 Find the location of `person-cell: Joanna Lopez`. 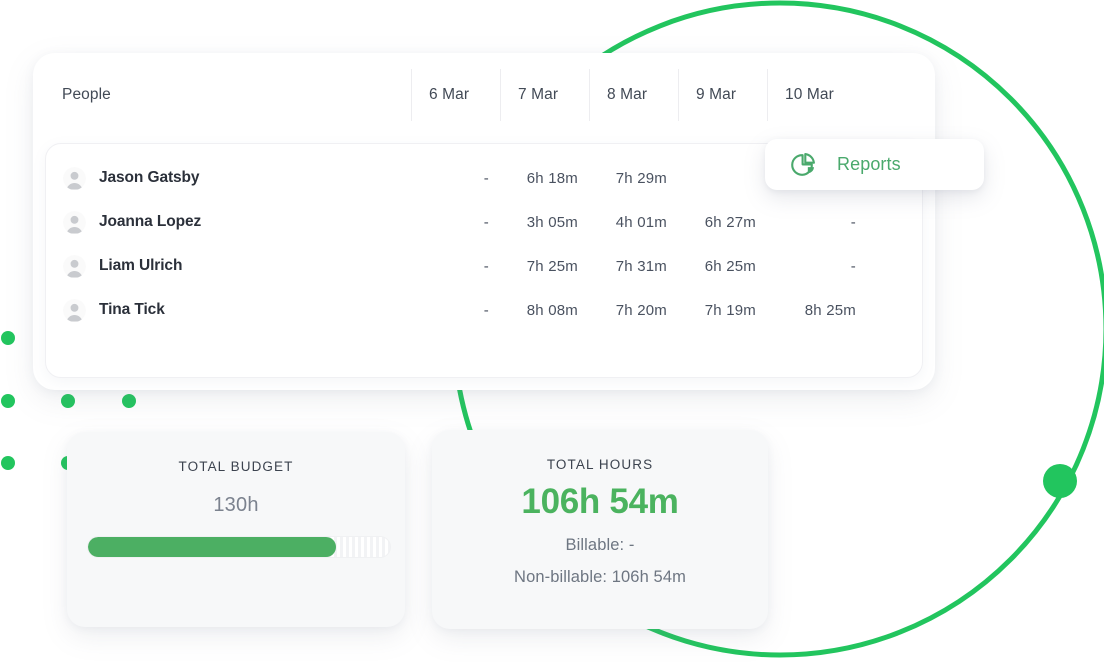

person-cell: Joanna Lopez is located at coordinates (229, 222).